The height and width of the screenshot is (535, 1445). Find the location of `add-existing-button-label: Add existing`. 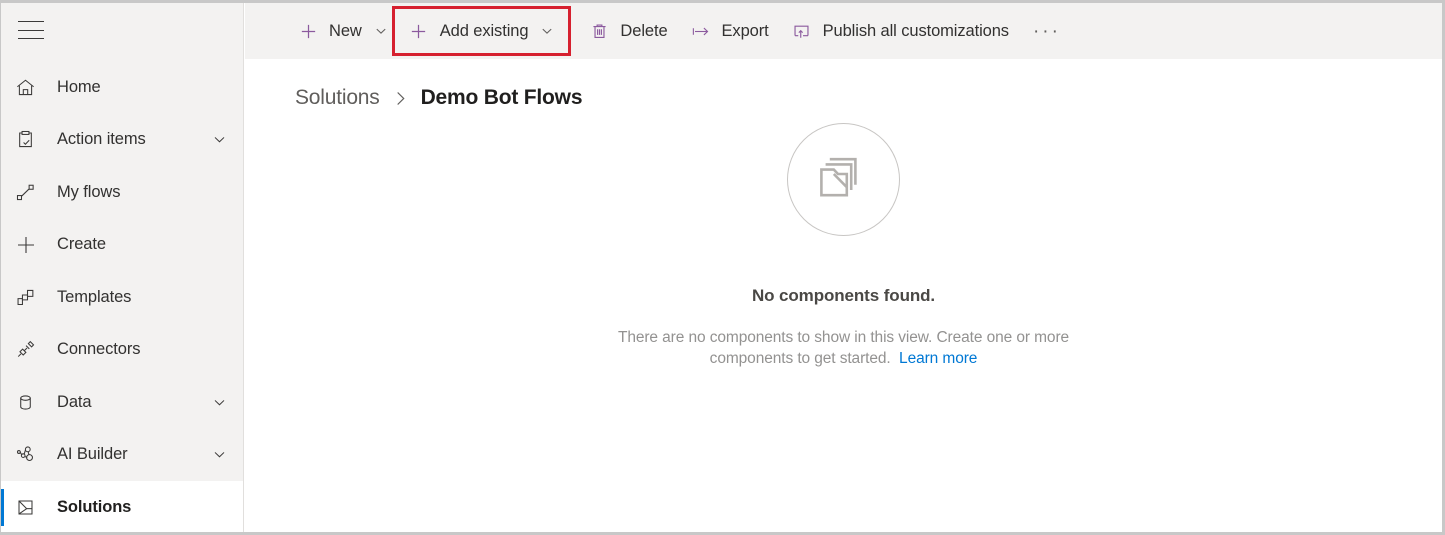

add-existing-button-label: Add existing is located at coordinates (484, 30).